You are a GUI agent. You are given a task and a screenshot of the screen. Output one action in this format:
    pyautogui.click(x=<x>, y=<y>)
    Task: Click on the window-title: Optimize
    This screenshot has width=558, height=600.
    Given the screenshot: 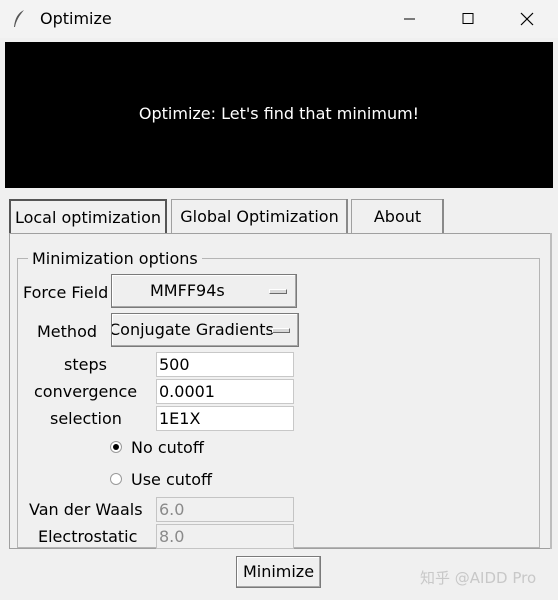 What is the action you would take?
    pyautogui.click(x=76, y=18)
    